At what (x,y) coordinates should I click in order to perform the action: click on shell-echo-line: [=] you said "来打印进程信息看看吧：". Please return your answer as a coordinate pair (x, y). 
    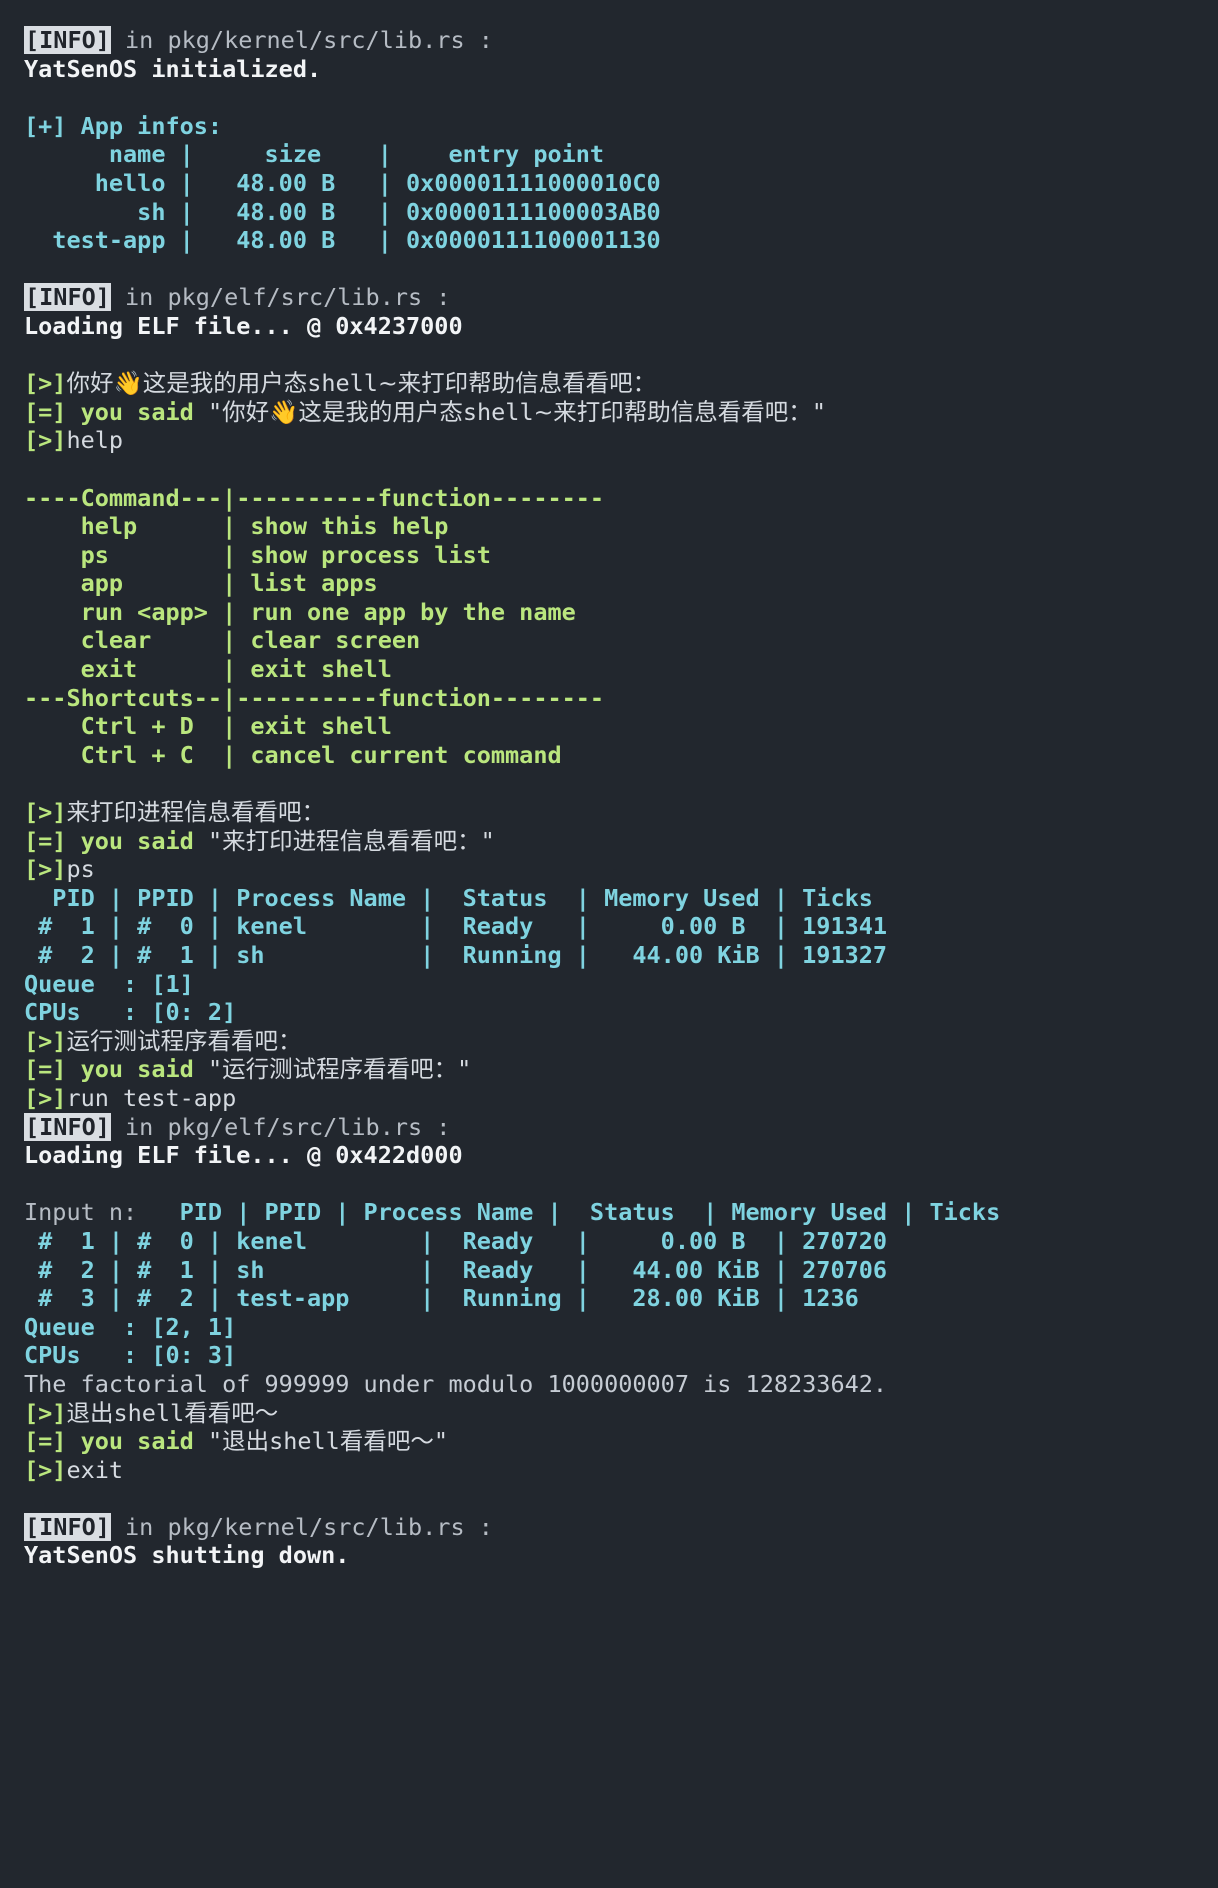
    Looking at the image, I should click on (621, 841).